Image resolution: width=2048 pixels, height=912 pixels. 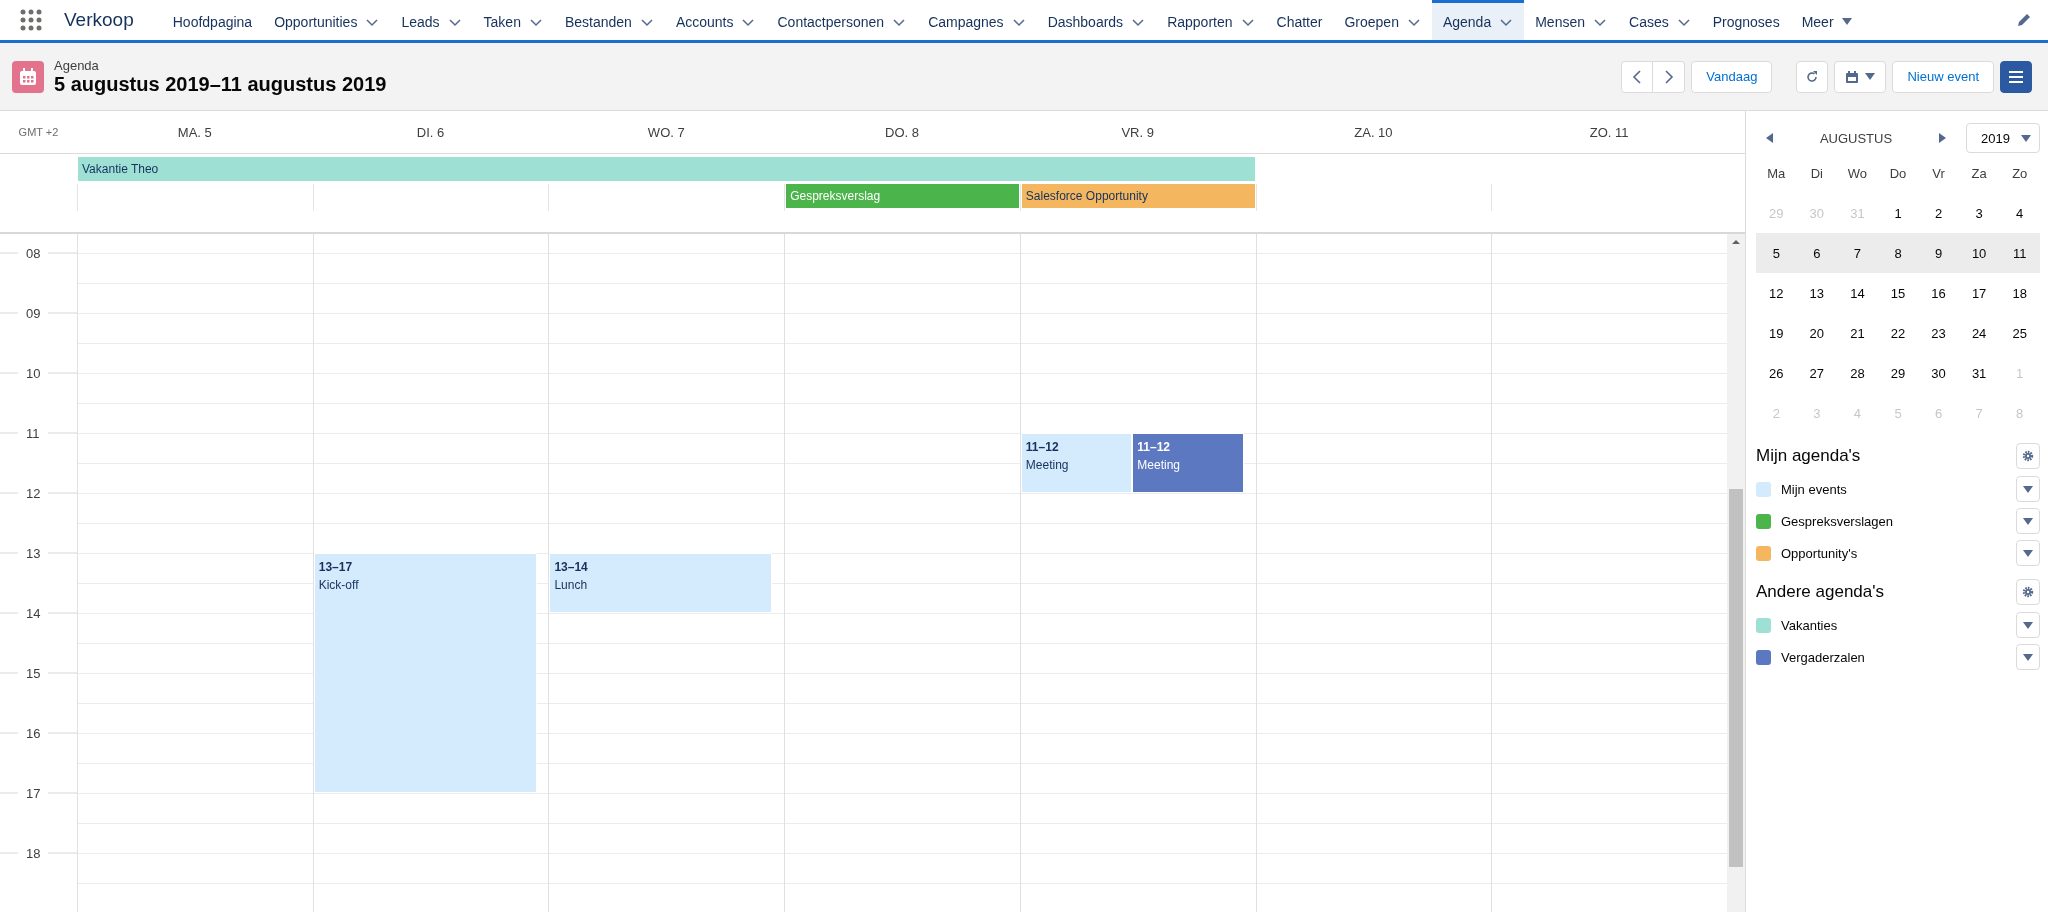 I want to click on calendar-group-title: Mijn agenda's, so click(x=1808, y=456).